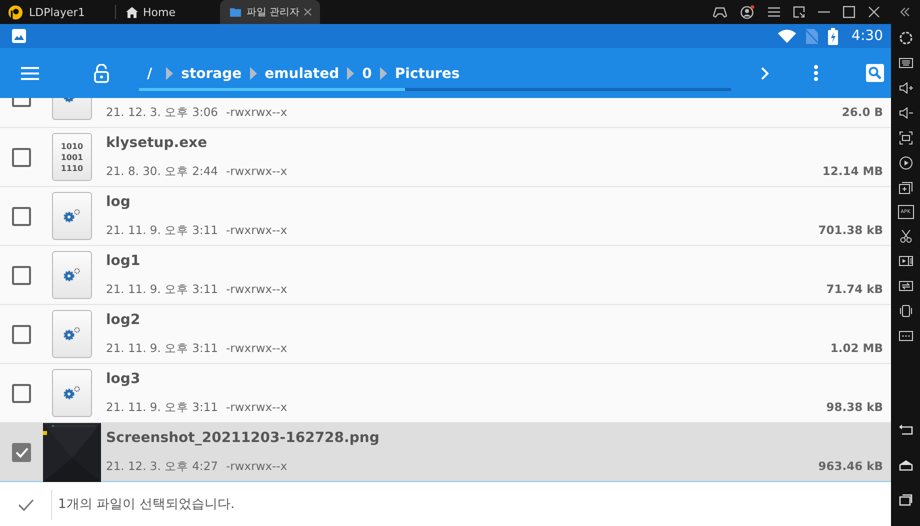  Describe the element at coordinates (906, 336) in the screenshot. I see `more-icon` at that location.